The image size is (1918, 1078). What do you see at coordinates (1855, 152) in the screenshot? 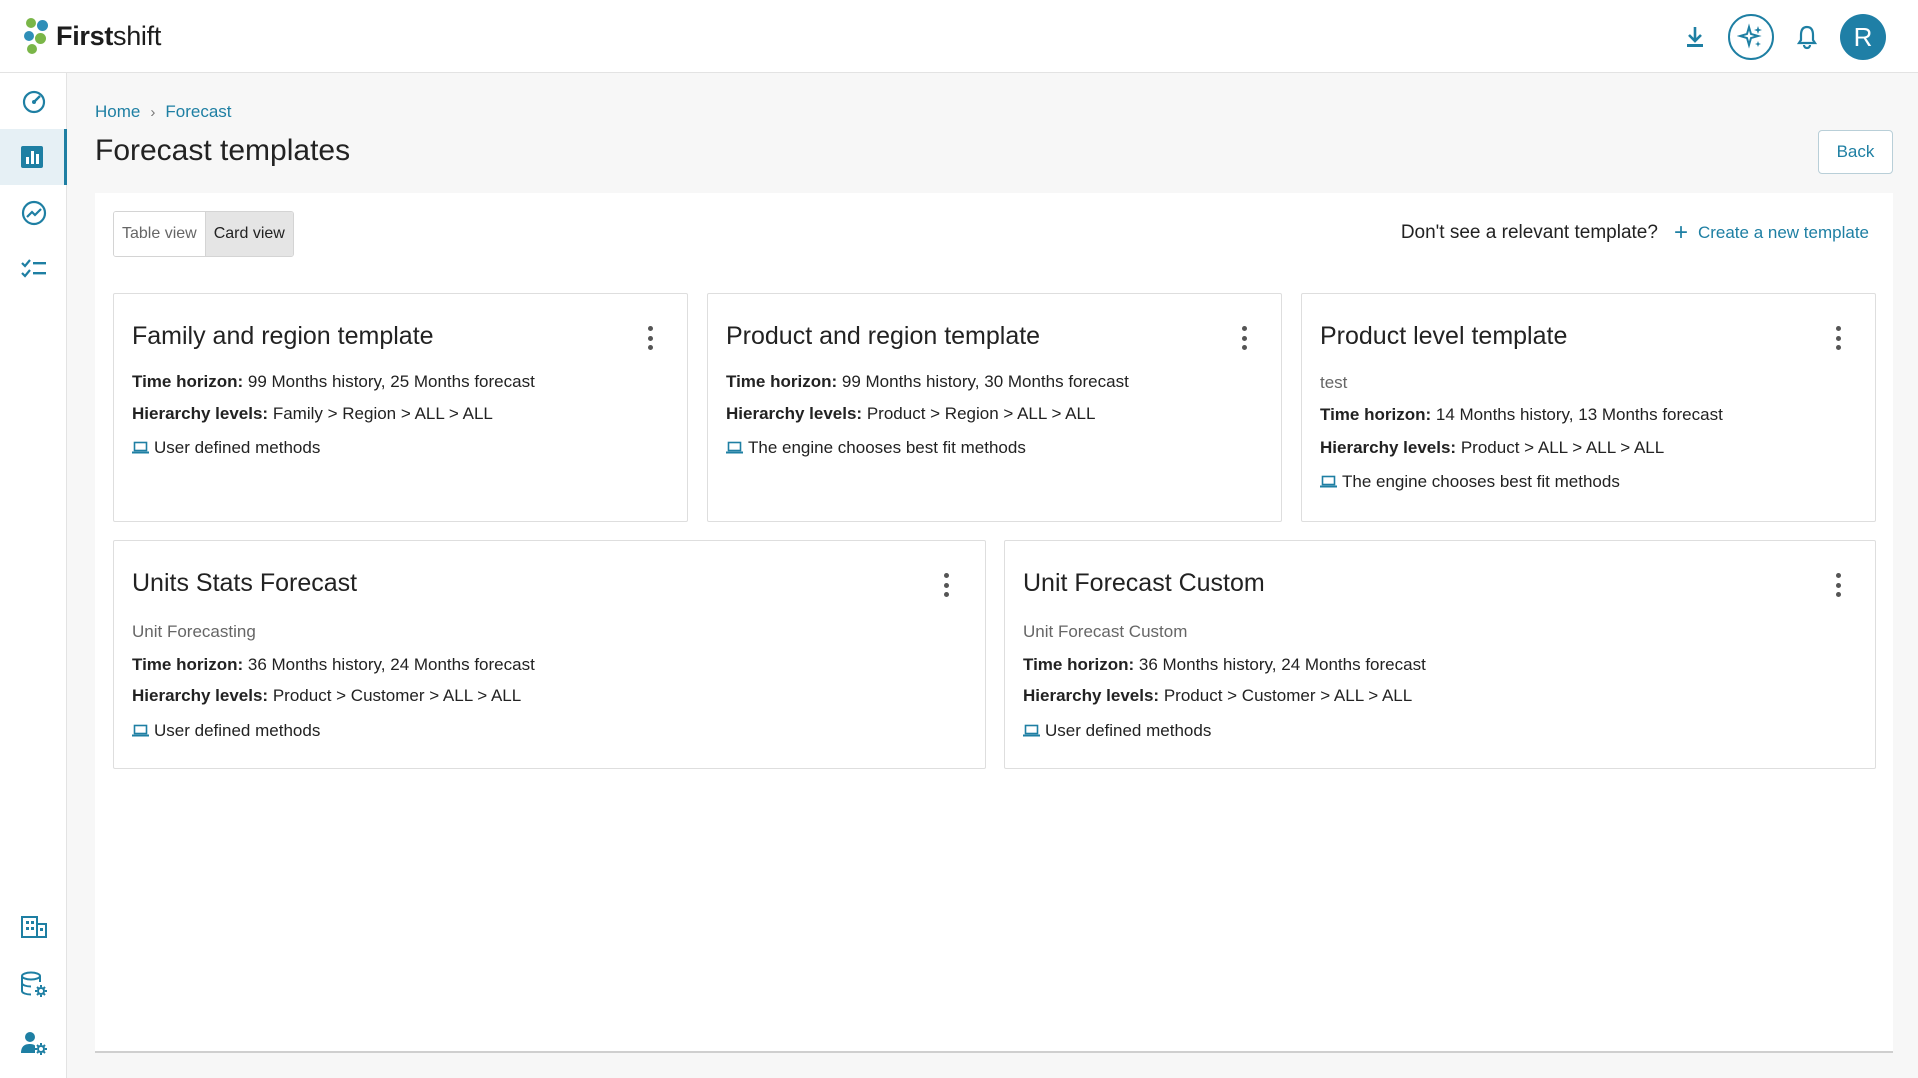
I see `back-button: Back` at bounding box center [1855, 152].